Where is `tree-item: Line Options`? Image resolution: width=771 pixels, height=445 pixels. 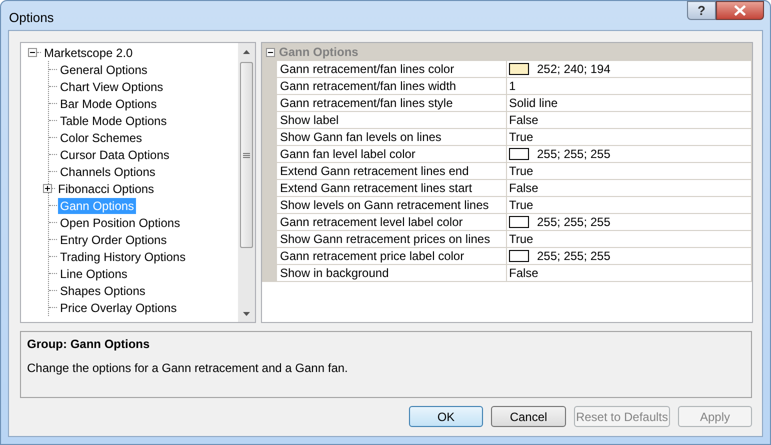
tree-item: Line Options is located at coordinates (94, 274).